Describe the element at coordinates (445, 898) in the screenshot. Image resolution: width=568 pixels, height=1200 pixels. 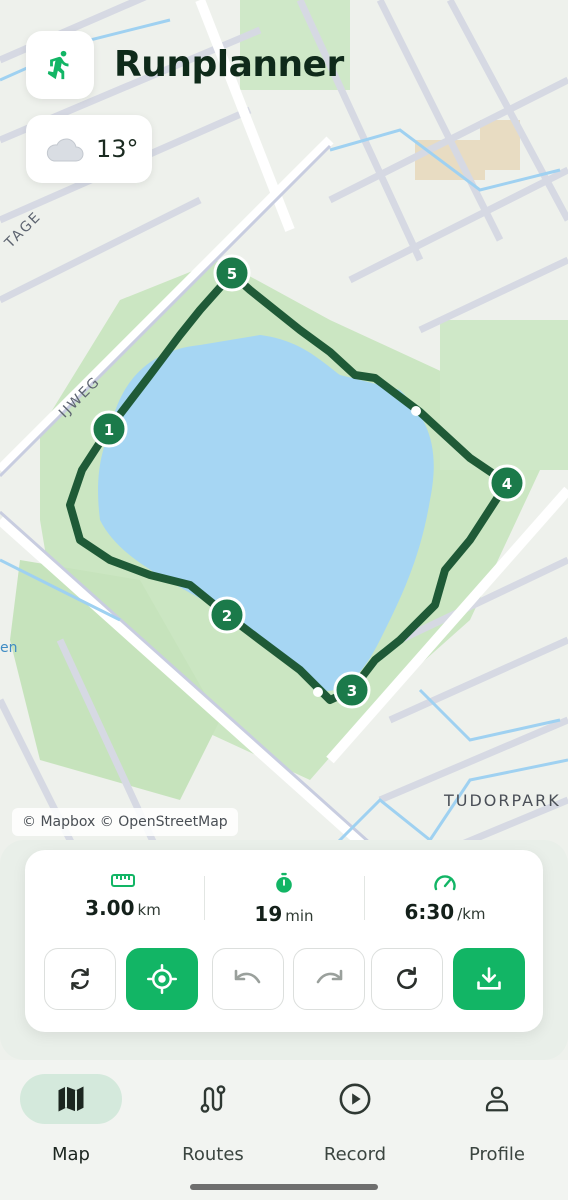
I see `pace-stat: 6:30/km` at that location.